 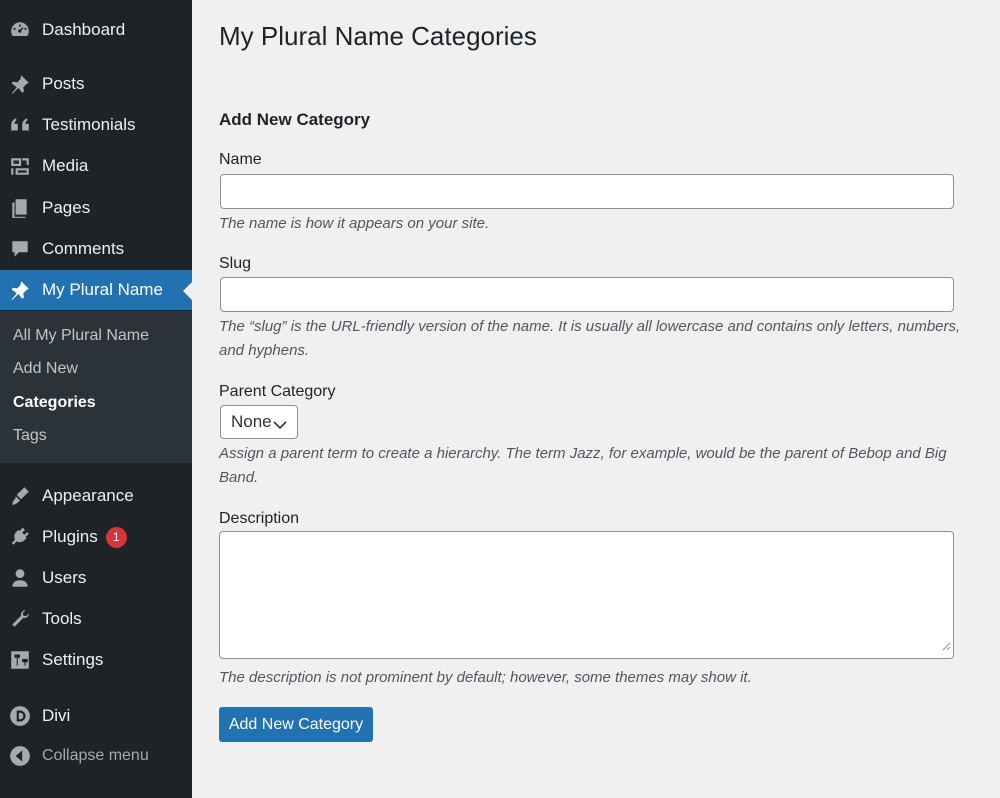 I want to click on divi-icon, so click(x=20, y=716).